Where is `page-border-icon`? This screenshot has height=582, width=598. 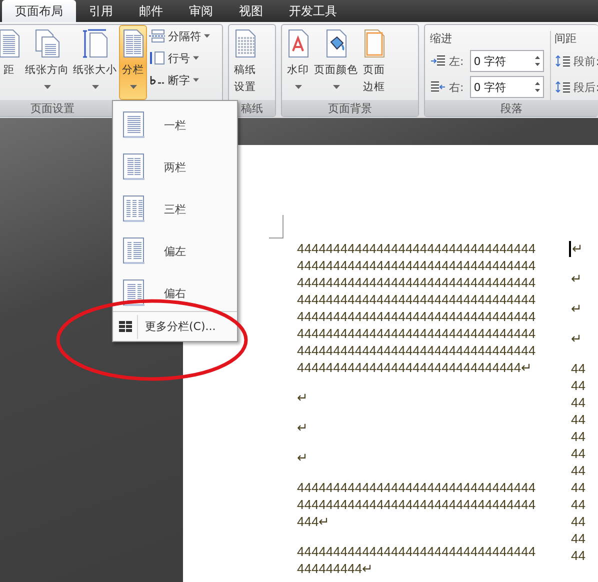
page-border-icon is located at coordinates (374, 43).